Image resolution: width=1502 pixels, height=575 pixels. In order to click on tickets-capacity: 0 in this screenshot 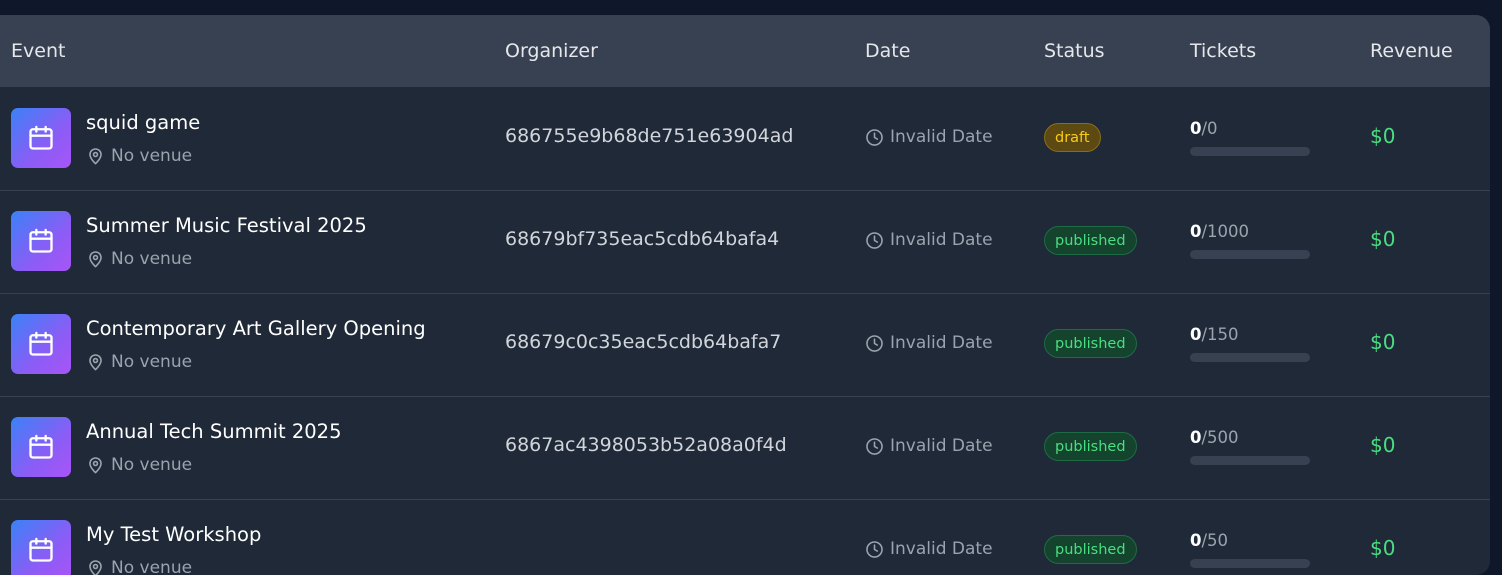, I will do `click(1212, 128)`.